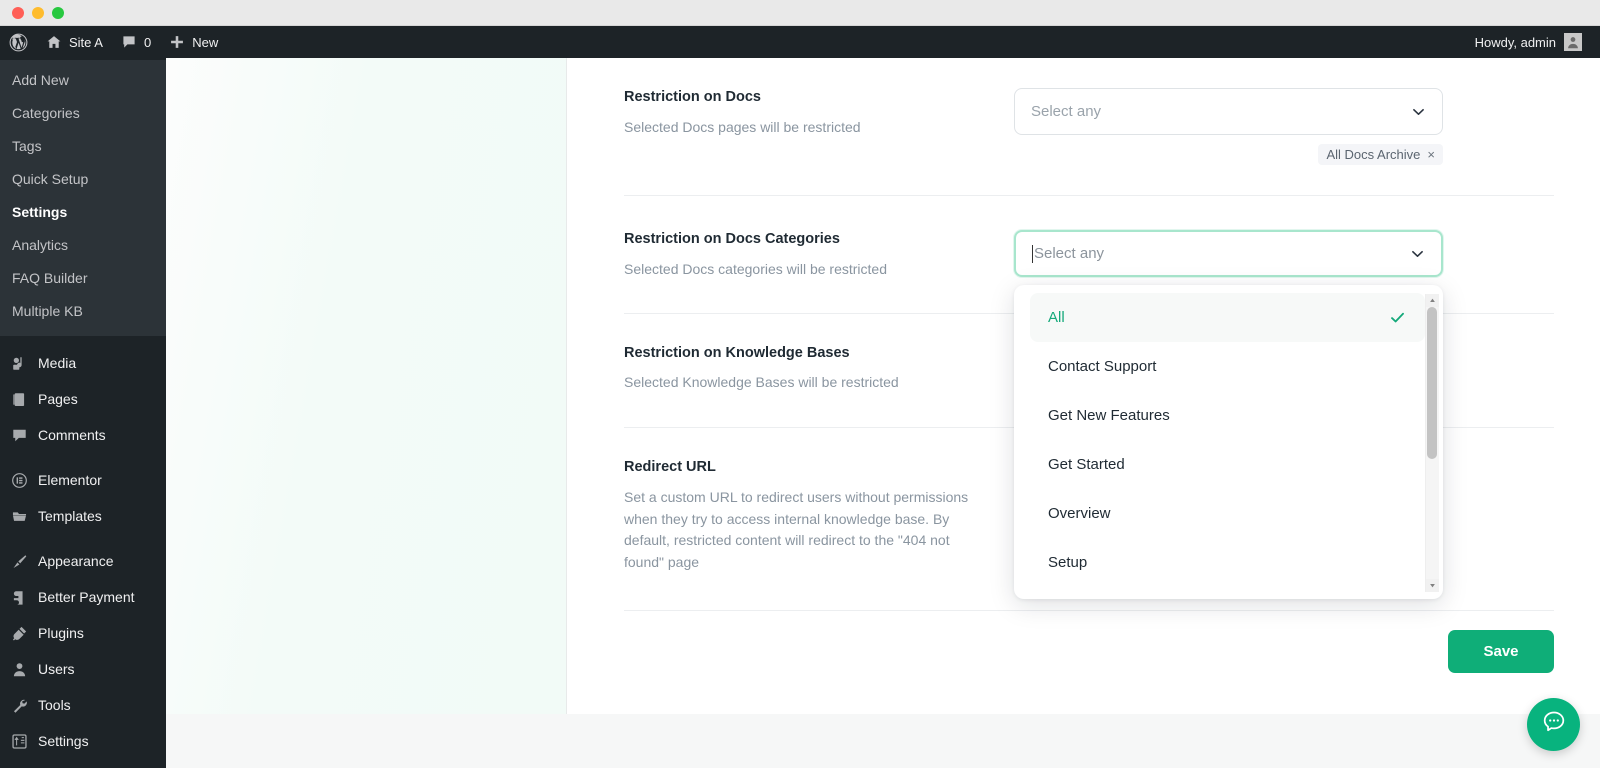  I want to click on save-button: Save, so click(1501, 651).